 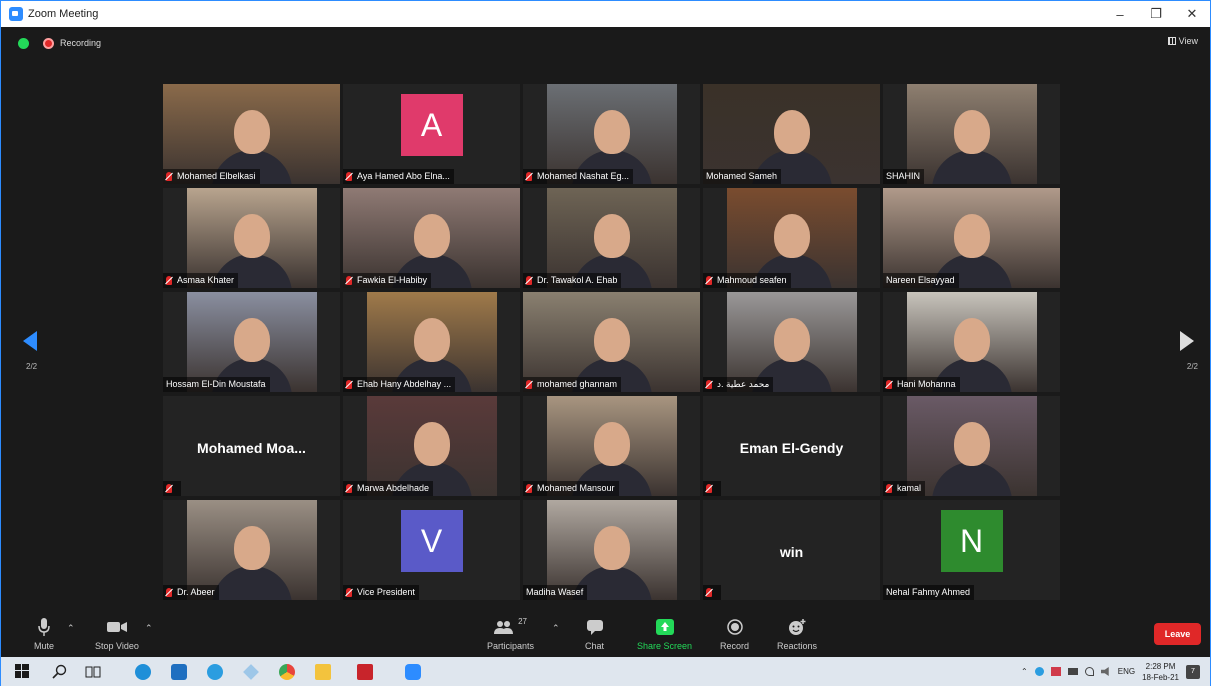 What do you see at coordinates (926, 384) in the screenshot?
I see `participant-name: Hani Mohanna` at bounding box center [926, 384].